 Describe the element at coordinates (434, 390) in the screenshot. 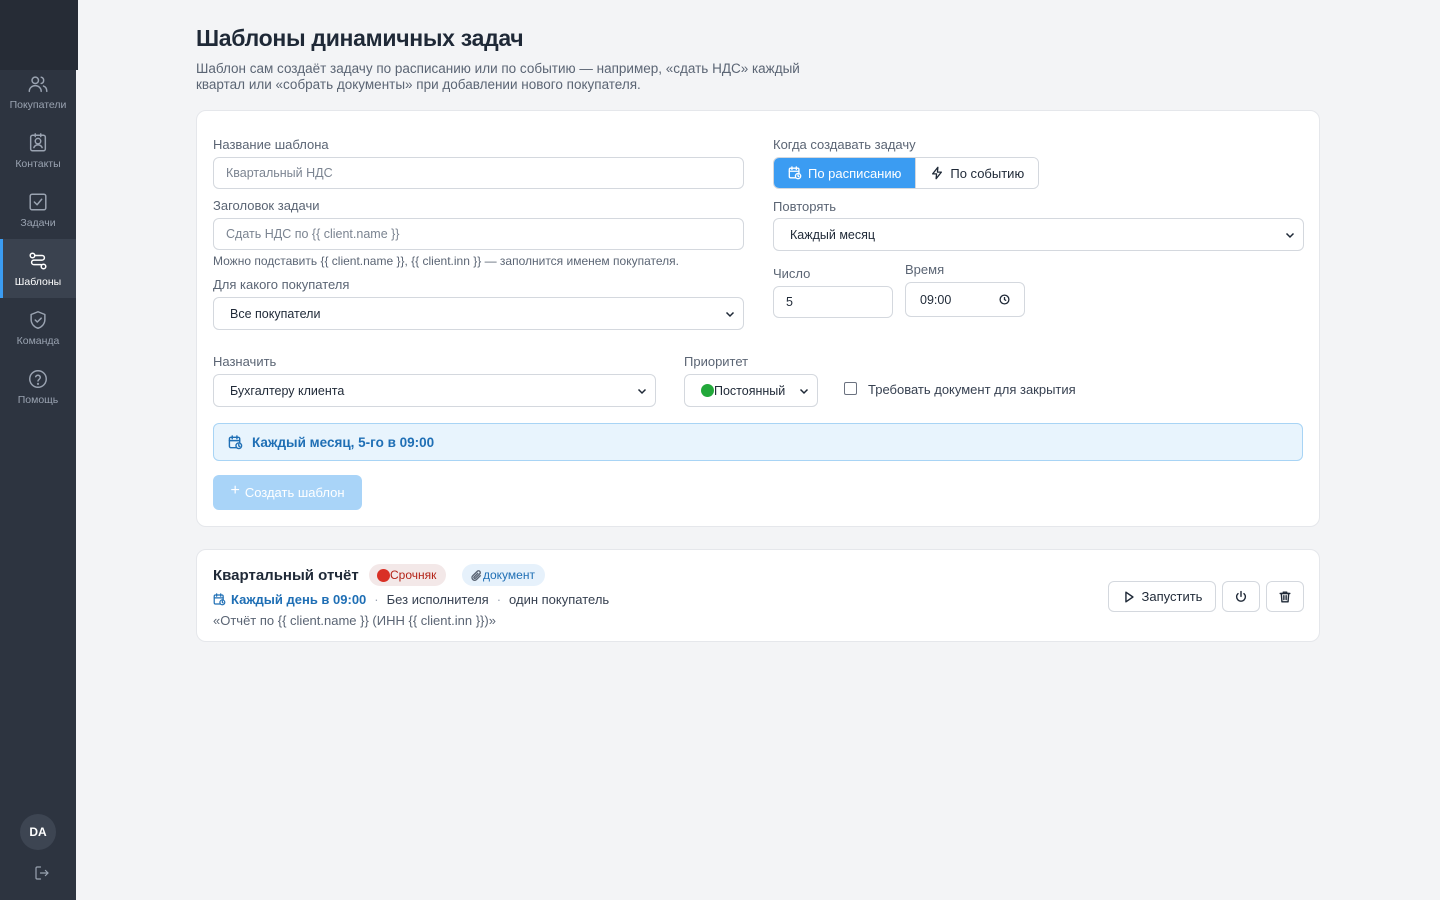

I see `assignee-select: Бухгалтеру клиента` at that location.